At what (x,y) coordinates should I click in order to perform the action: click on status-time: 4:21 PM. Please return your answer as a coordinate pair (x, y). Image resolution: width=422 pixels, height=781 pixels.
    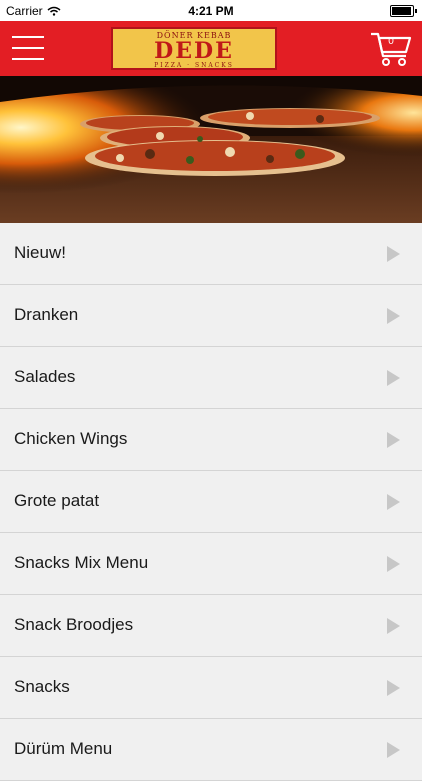
    Looking at the image, I should click on (211, 11).